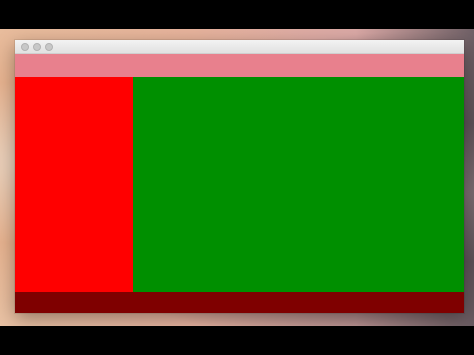 This screenshot has width=474, height=355. What do you see at coordinates (239, 65) in the screenshot?
I see `header-bar` at bounding box center [239, 65].